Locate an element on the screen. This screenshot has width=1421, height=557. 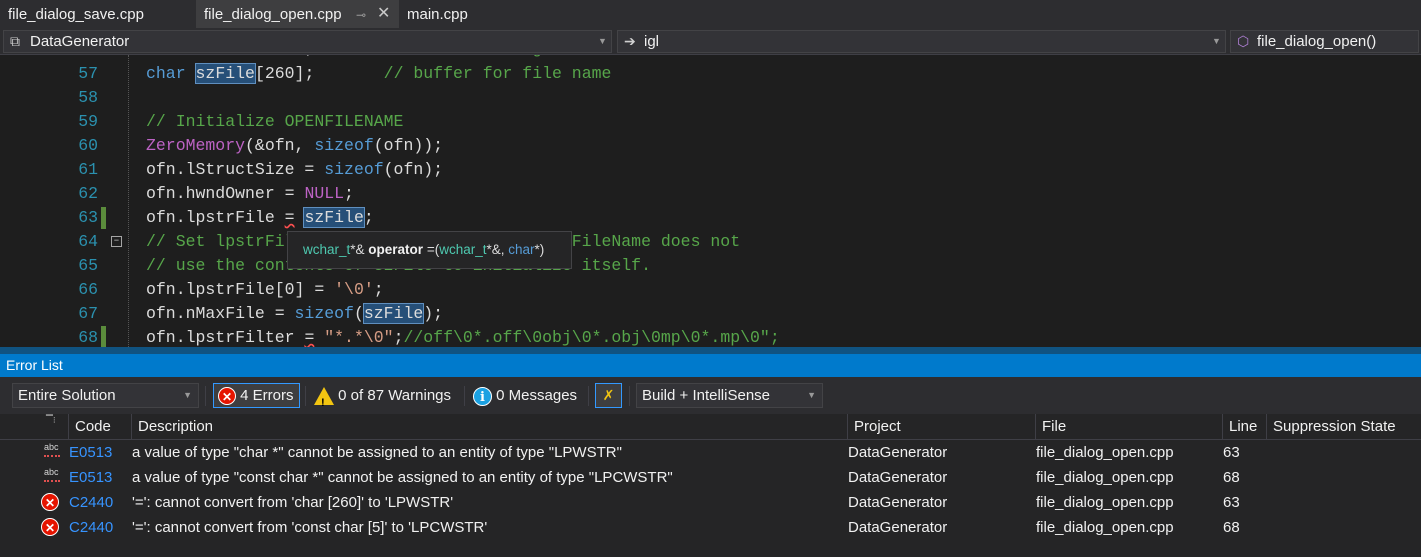
column-header-file: File is located at coordinates (1128, 427).